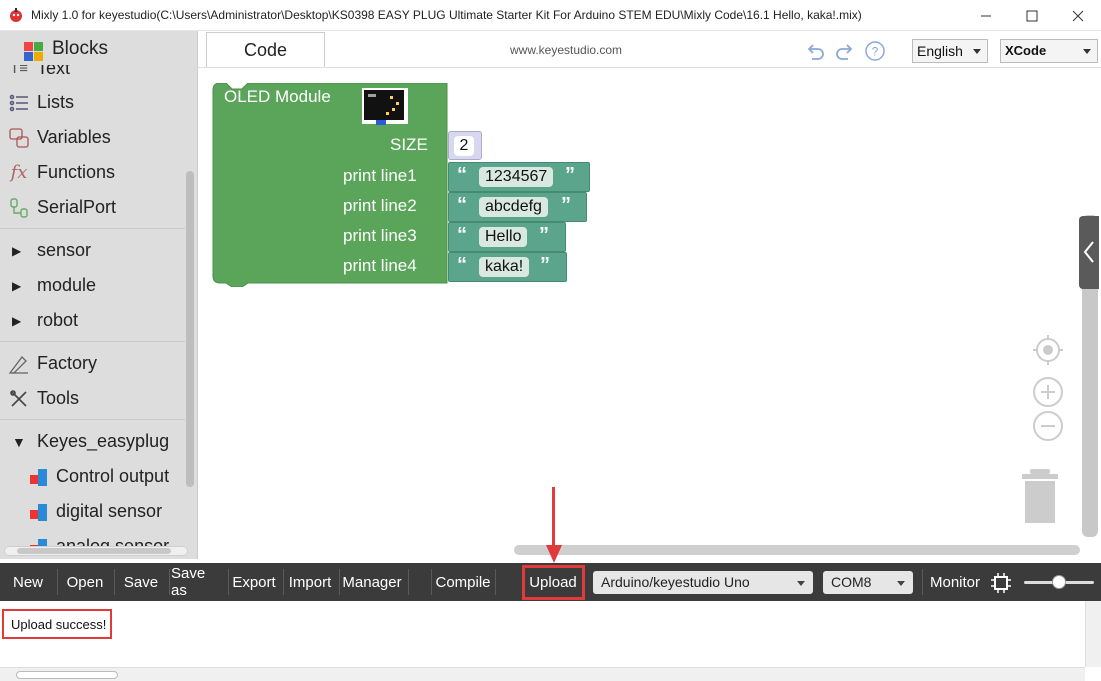  I want to click on upload-highlight-box, so click(553, 582).